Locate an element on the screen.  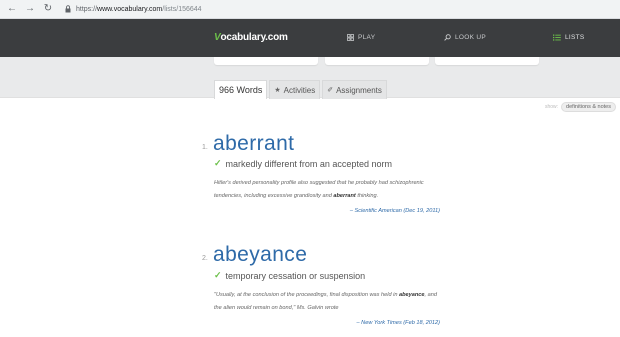
list-tabs: 966 Words ★ Activities ✐ Assignments is located at coordinates (301, 89).